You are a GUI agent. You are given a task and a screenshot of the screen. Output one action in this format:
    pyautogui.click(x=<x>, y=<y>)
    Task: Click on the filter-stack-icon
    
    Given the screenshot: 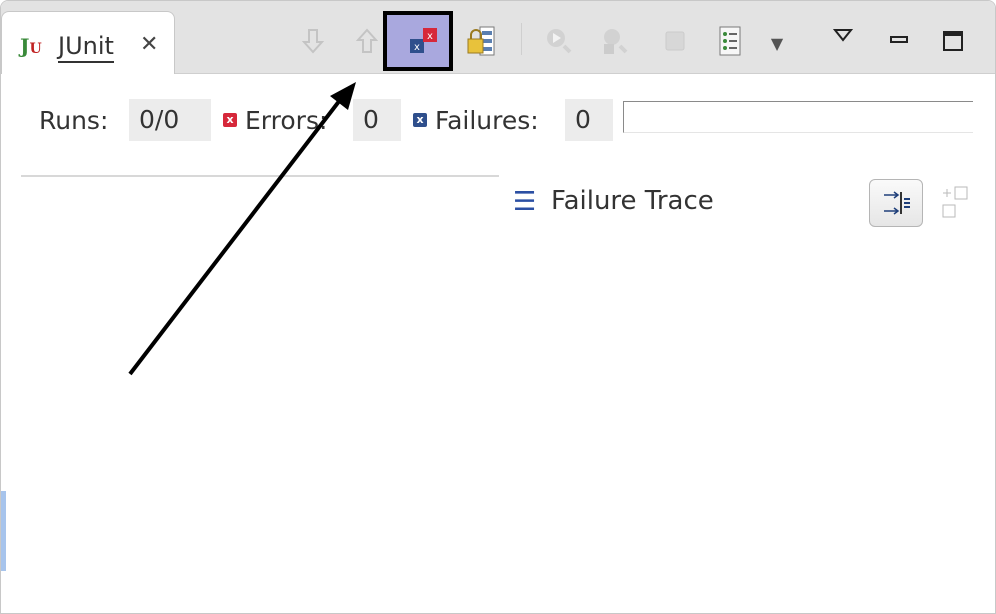 What is the action you would take?
    pyautogui.click(x=897, y=203)
    